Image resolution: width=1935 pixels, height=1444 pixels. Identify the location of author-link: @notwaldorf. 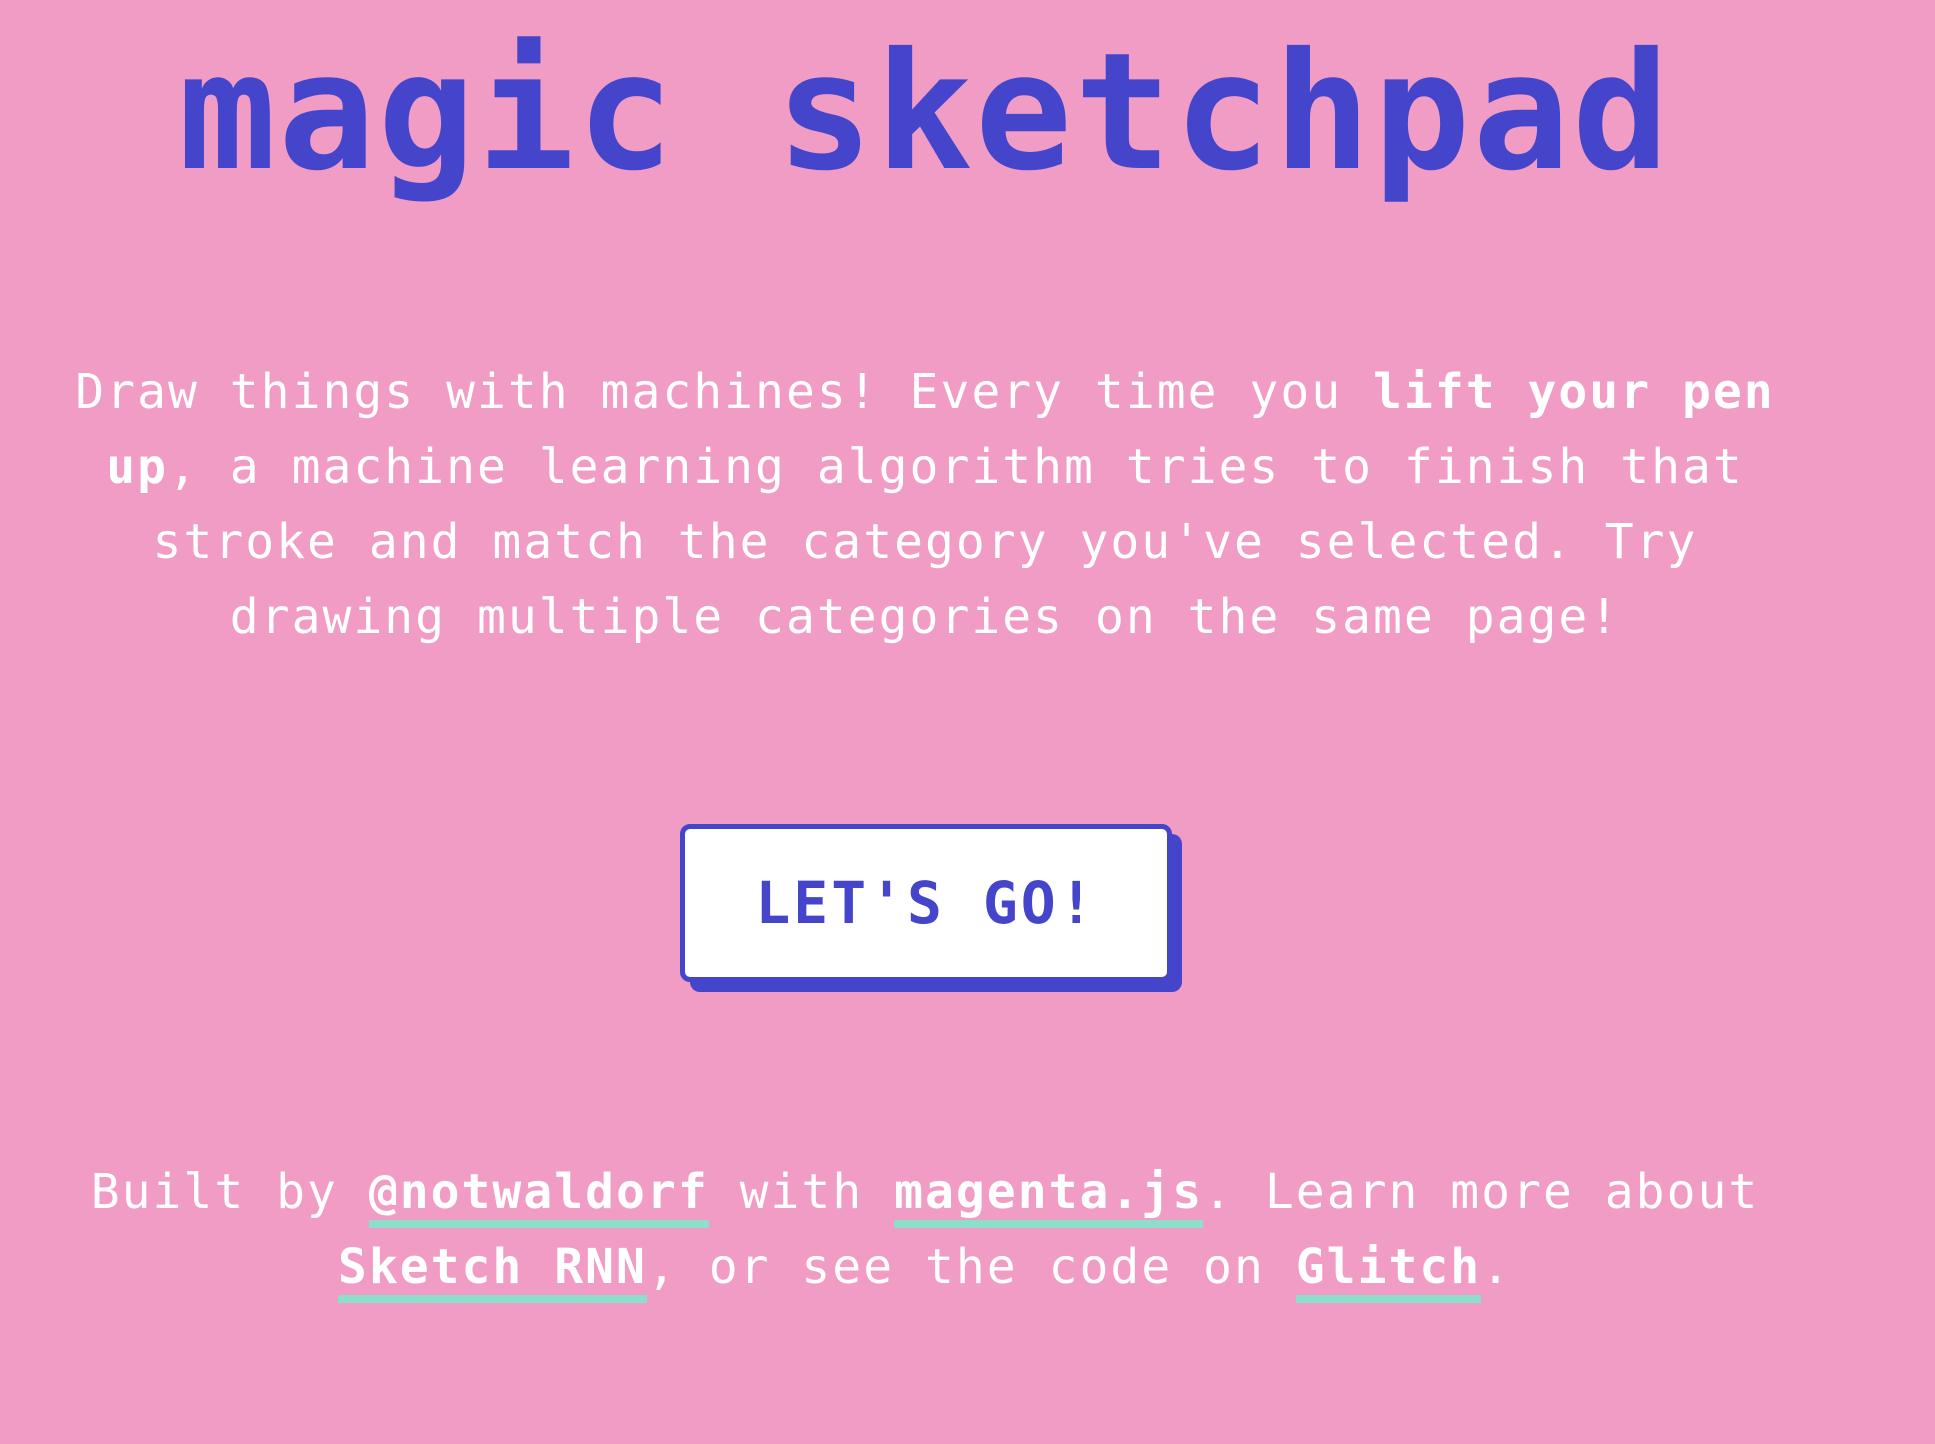
(538, 1196).